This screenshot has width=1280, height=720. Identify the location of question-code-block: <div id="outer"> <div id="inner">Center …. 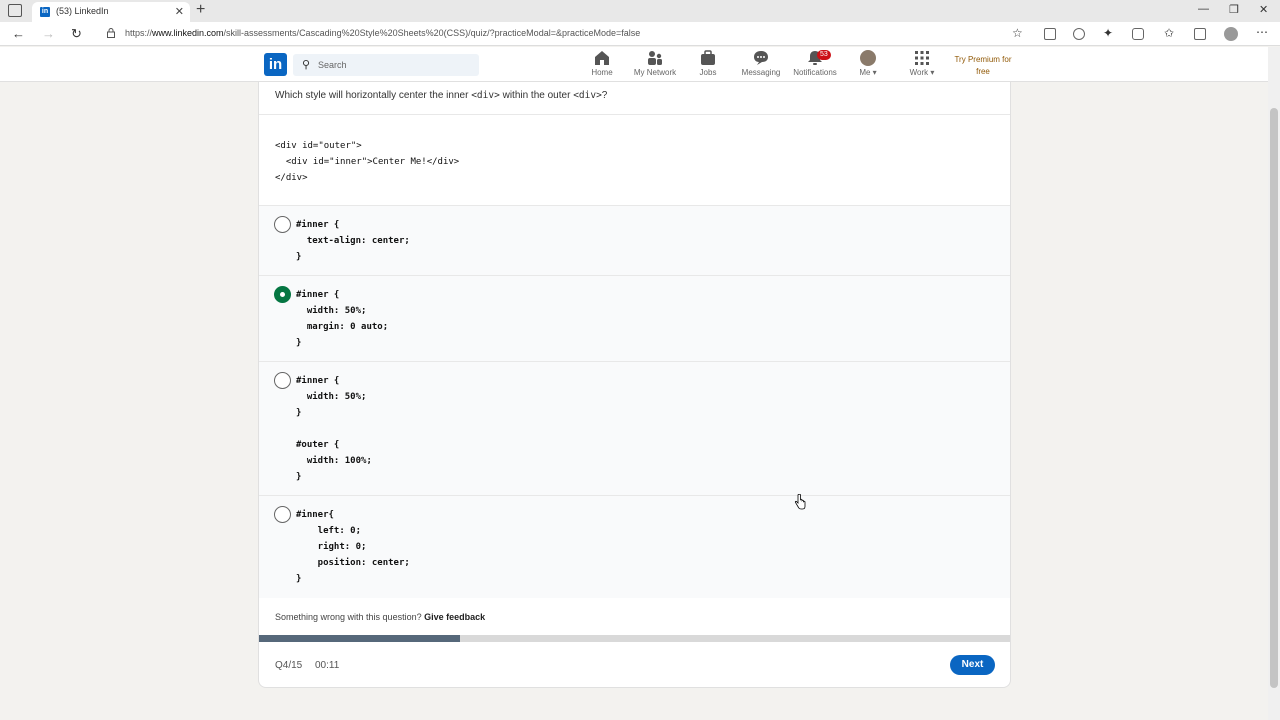
(367, 162).